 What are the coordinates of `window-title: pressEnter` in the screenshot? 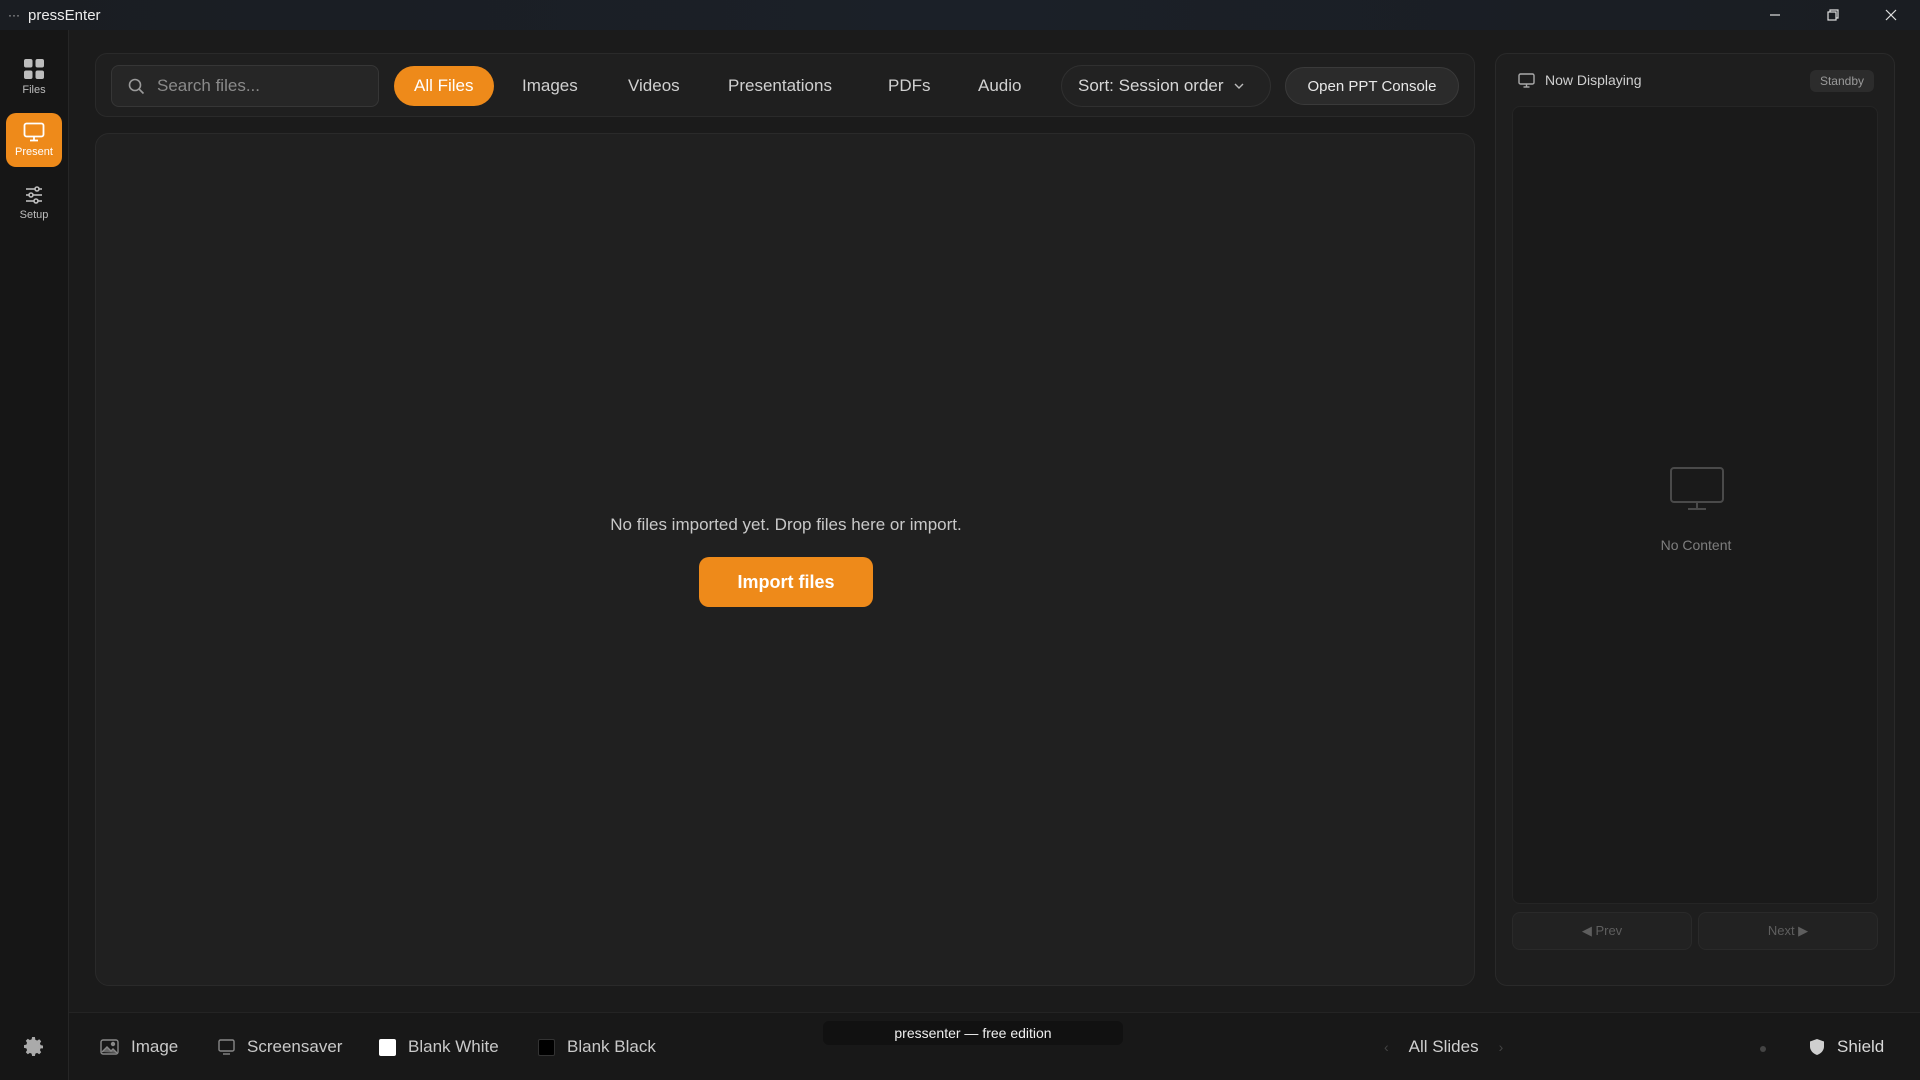 It's located at (64, 15).